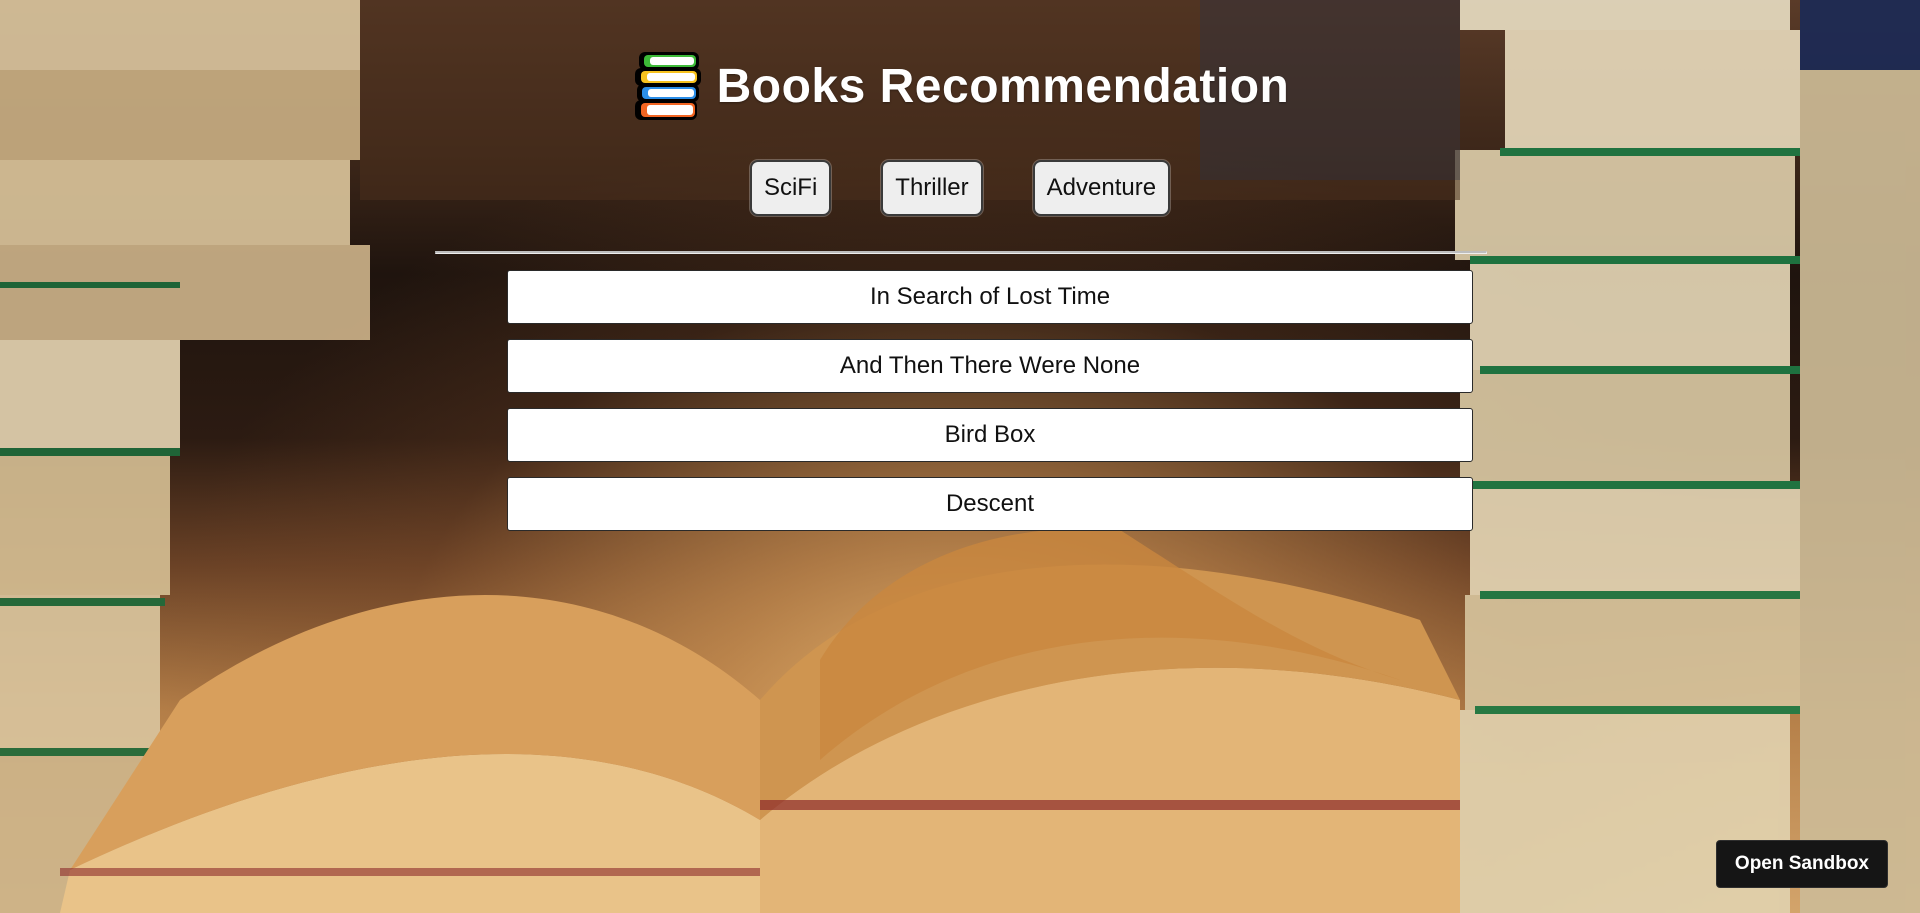 The width and height of the screenshot is (1920, 913). Describe the element at coordinates (961, 252) in the screenshot. I see `divider` at that location.